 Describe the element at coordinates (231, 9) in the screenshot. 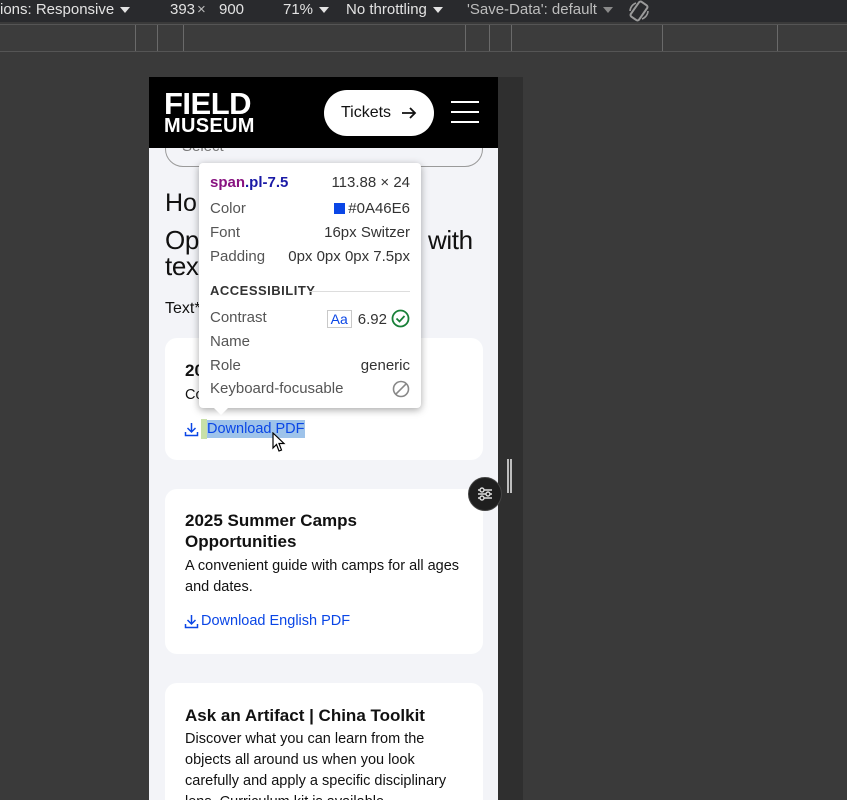

I see `height-input: 900` at that location.